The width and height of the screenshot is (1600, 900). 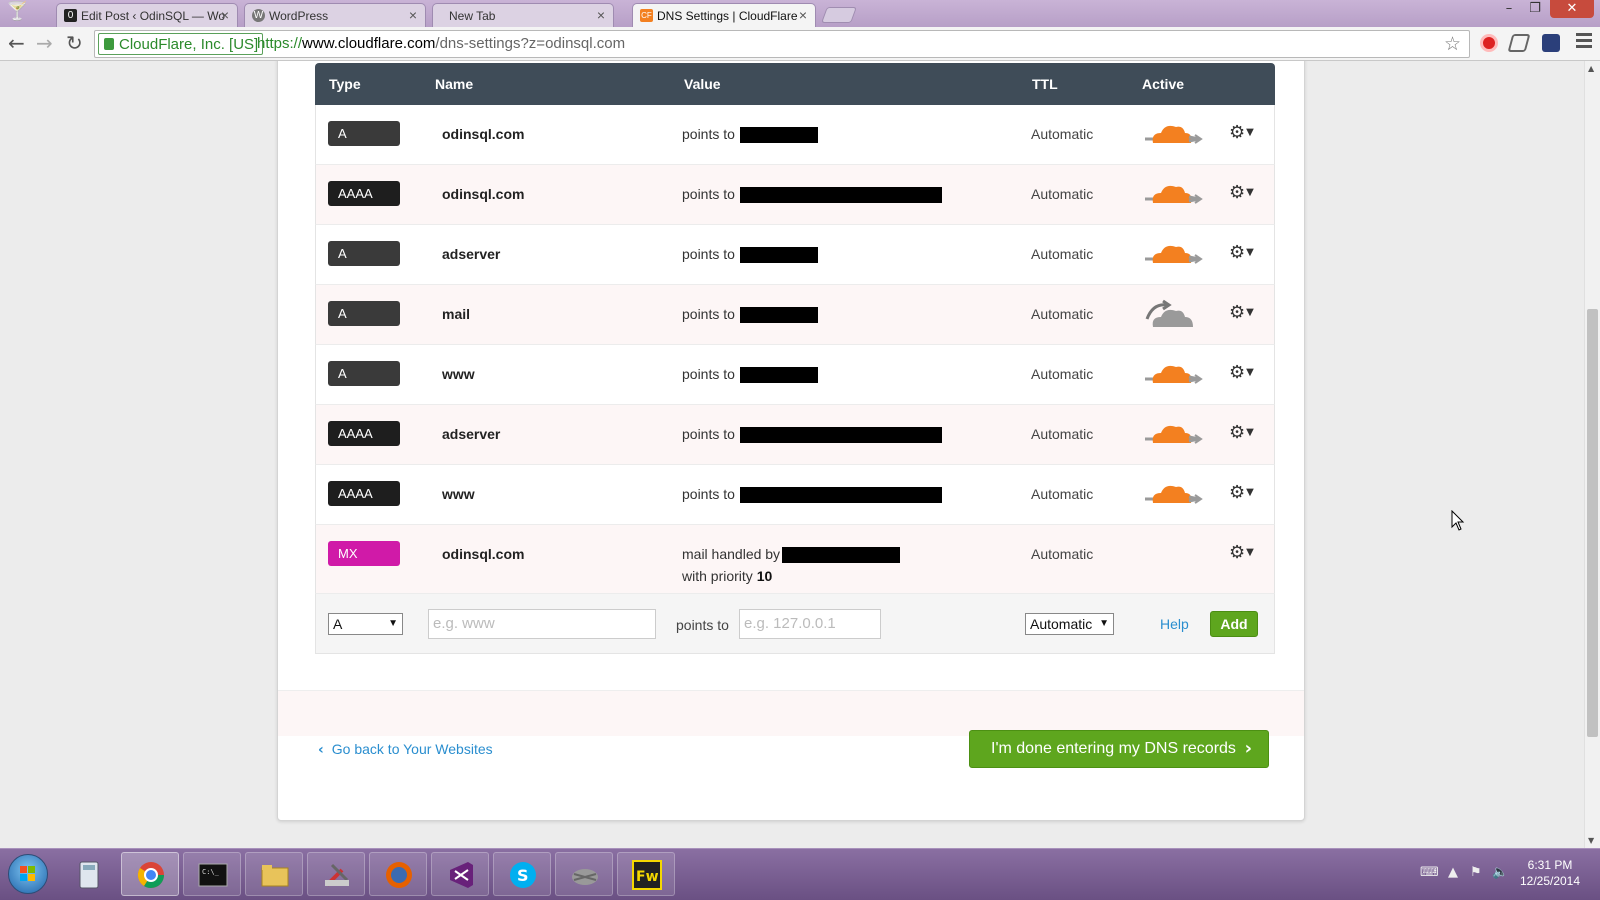 What do you see at coordinates (1509, 9) in the screenshot?
I see `minimize-icon: –` at bounding box center [1509, 9].